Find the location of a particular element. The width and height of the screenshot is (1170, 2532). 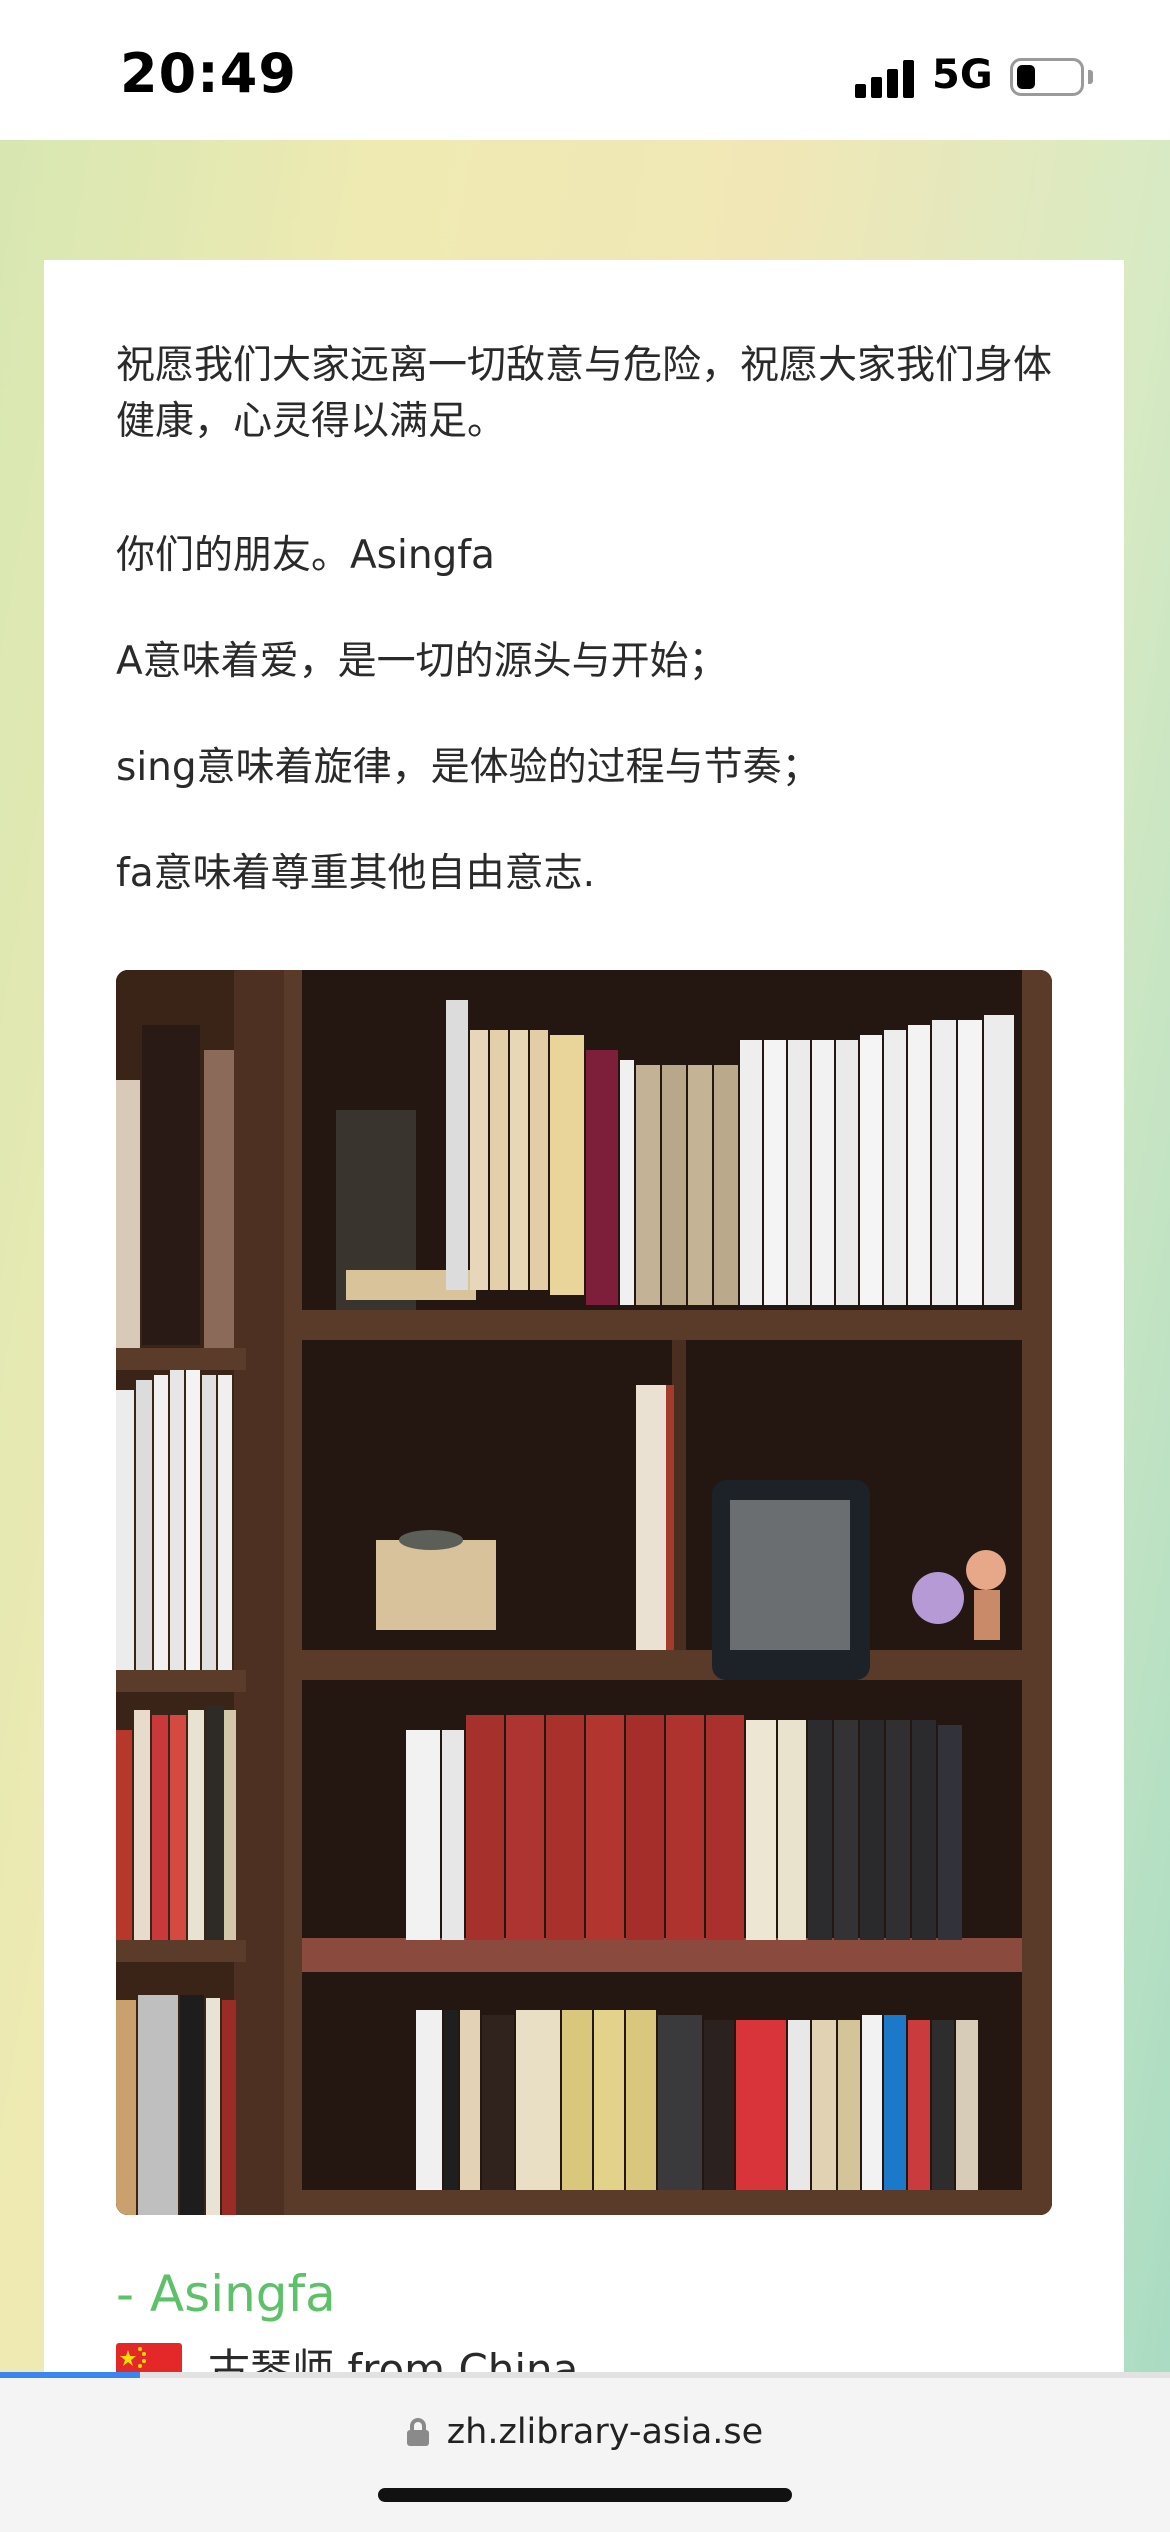

paragraph-a-meaning: A意味着爱，是一切的源头与开始； is located at coordinates (422, 661).